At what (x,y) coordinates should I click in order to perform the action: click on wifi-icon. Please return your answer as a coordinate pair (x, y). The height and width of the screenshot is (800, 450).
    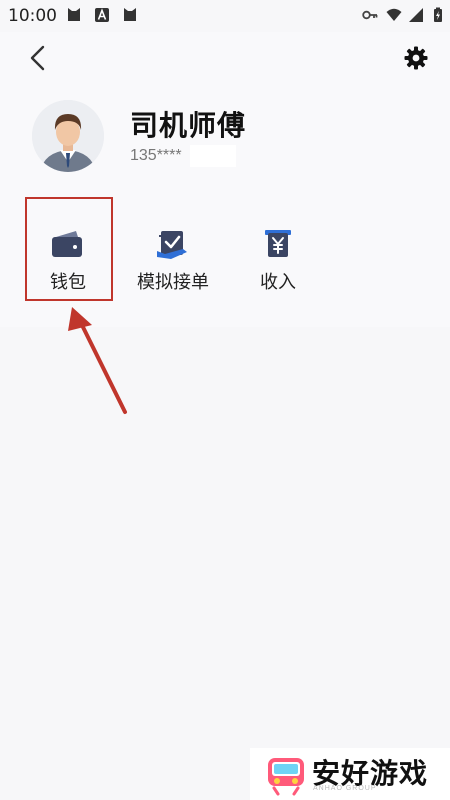
    Looking at the image, I should click on (394, 14).